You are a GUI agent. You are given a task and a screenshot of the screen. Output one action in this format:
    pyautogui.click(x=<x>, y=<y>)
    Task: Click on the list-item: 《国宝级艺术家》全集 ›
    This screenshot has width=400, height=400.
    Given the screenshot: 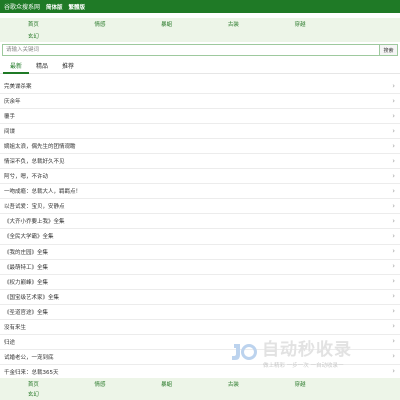 What is the action you would take?
    pyautogui.click(x=200, y=297)
    